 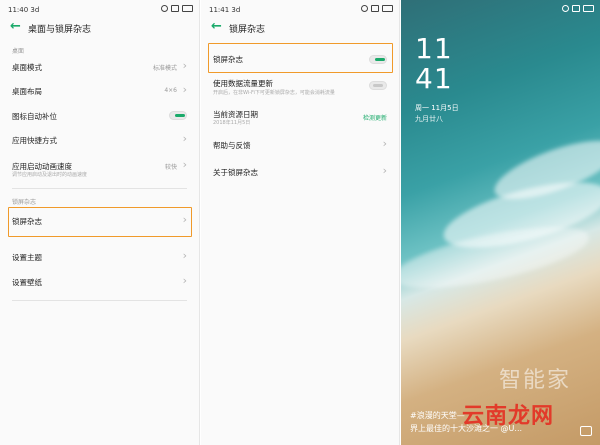 What do you see at coordinates (434, 48) in the screenshot?
I see `clock-hour: 11` at bounding box center [434, 48].